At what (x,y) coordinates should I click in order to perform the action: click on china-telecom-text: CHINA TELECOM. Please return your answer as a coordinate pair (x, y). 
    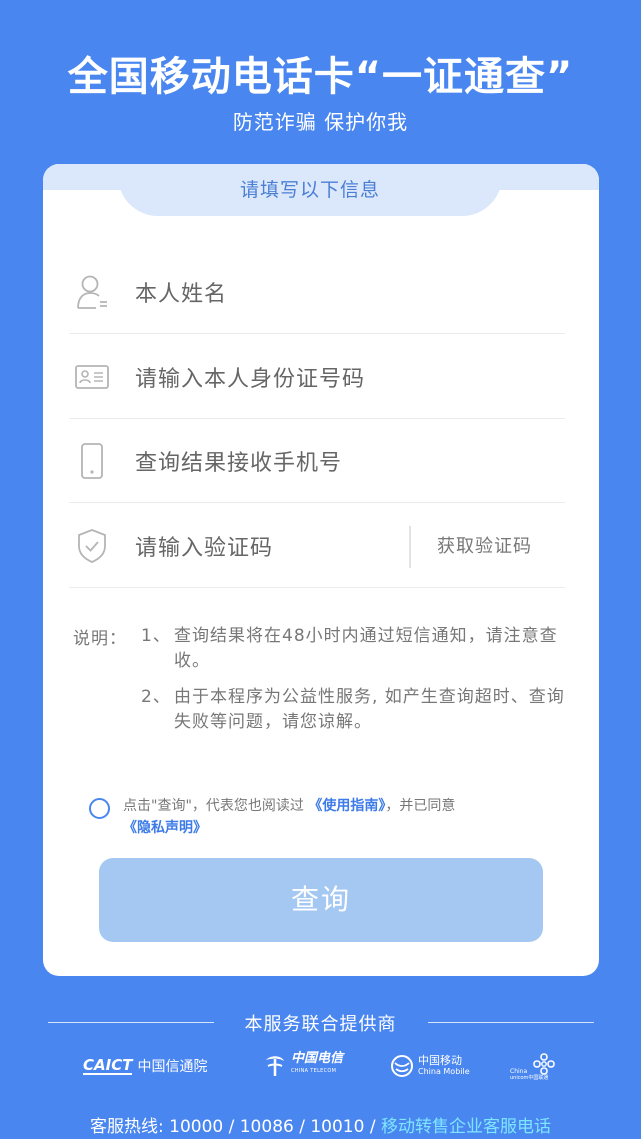
    Looking at the image, I should click on (314, 1071).